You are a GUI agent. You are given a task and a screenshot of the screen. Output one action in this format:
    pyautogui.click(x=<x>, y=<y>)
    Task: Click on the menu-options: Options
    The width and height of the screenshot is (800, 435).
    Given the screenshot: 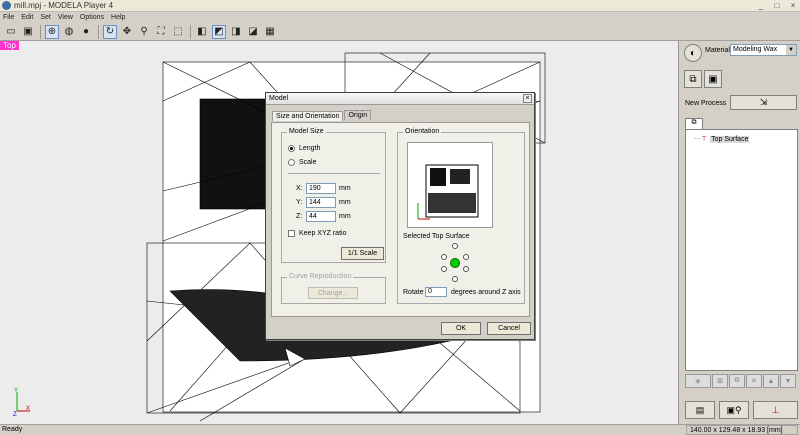 What is the action you would take?
    pyautogui.click(x=92, y=17)
    